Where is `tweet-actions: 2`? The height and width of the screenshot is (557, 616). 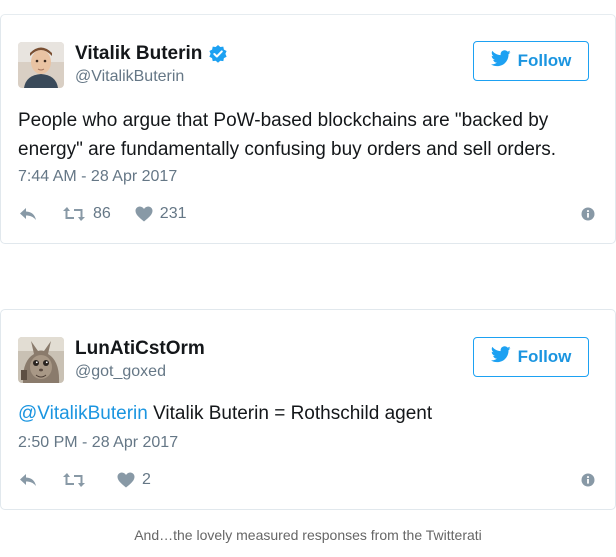 tweet-actions: 2 is located at coordinates (306, 480).